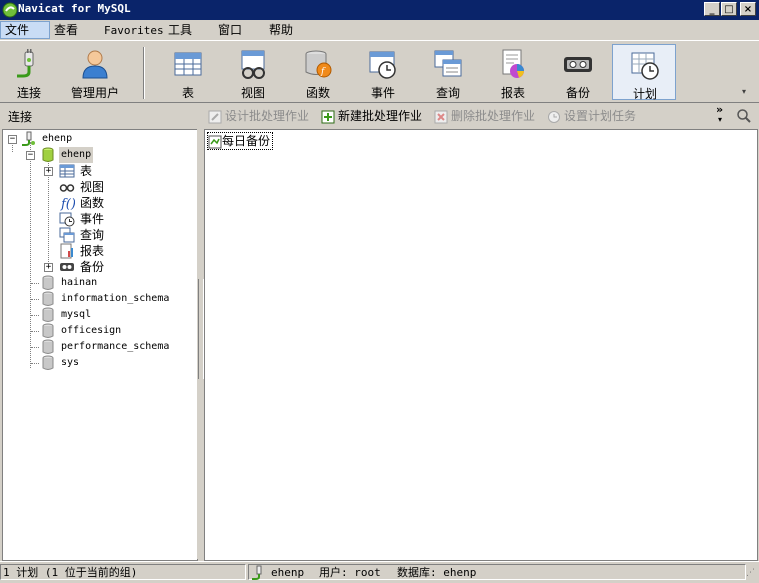 This screenshot has height=583, width=759. Describe the element at coordinates (25, 30) in the screenshot. I see `menu-file: 文件` at that location.